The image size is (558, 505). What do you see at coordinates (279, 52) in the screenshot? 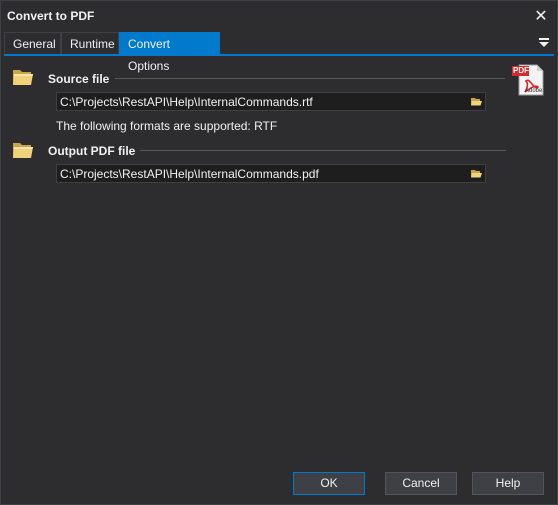
I see `tab-bar: General Runtime Convert Options` at bounding box center [279, 52].